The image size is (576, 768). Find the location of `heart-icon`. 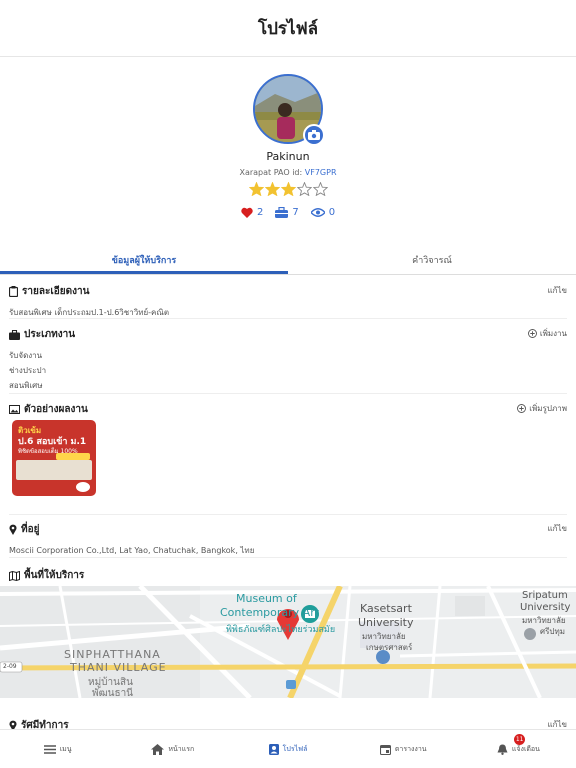

heart-icon is located at coordinates (247, 212).